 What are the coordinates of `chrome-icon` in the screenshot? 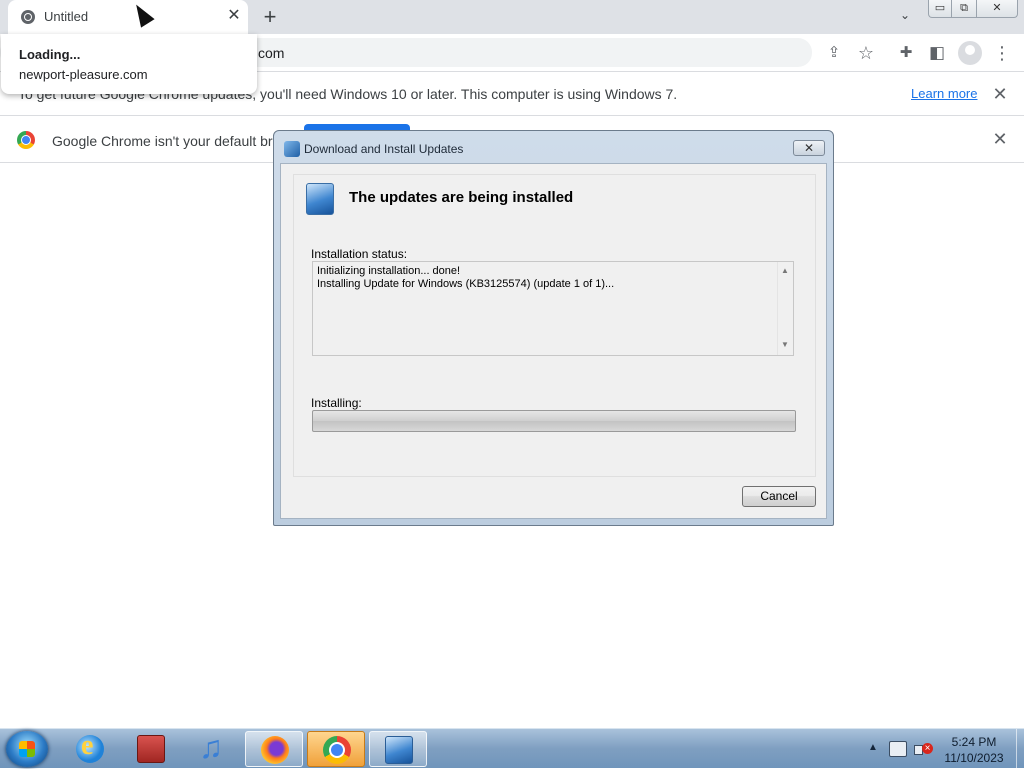 It's located at (337, 750).